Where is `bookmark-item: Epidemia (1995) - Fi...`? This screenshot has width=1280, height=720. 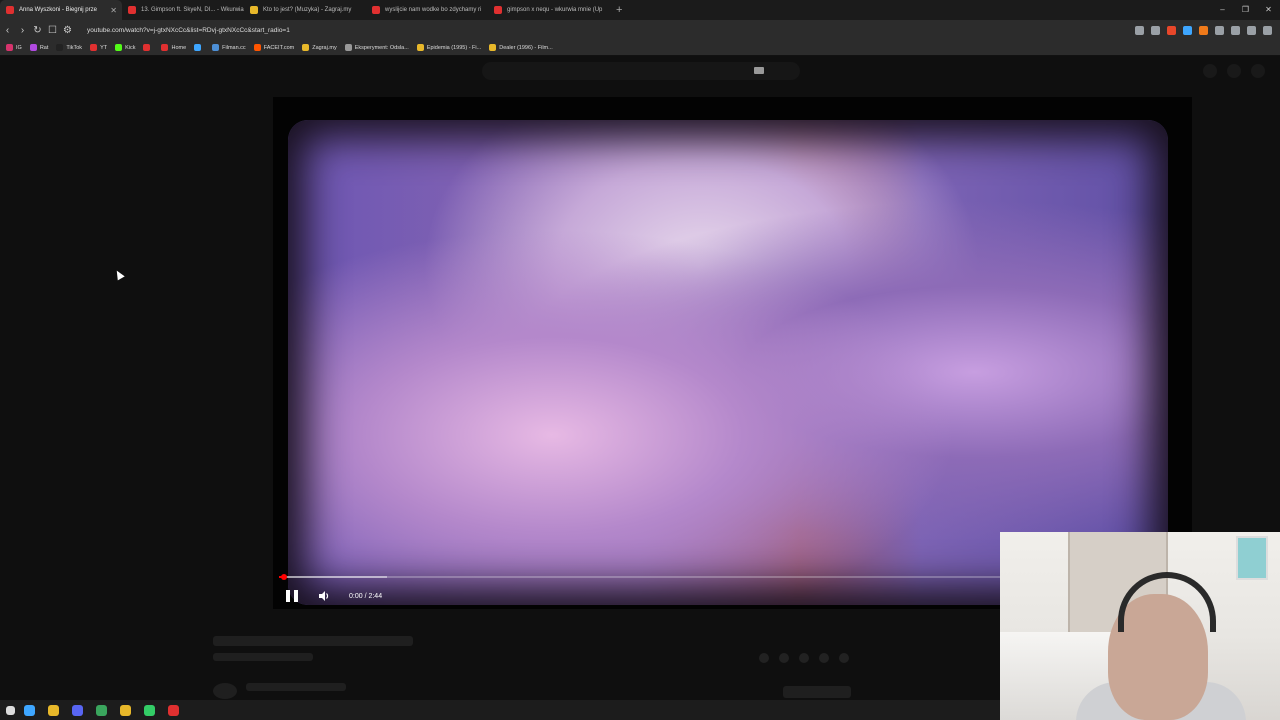 bookmark-item: Epidemia (1995) - Fi... is located at coordinates (449, 47).